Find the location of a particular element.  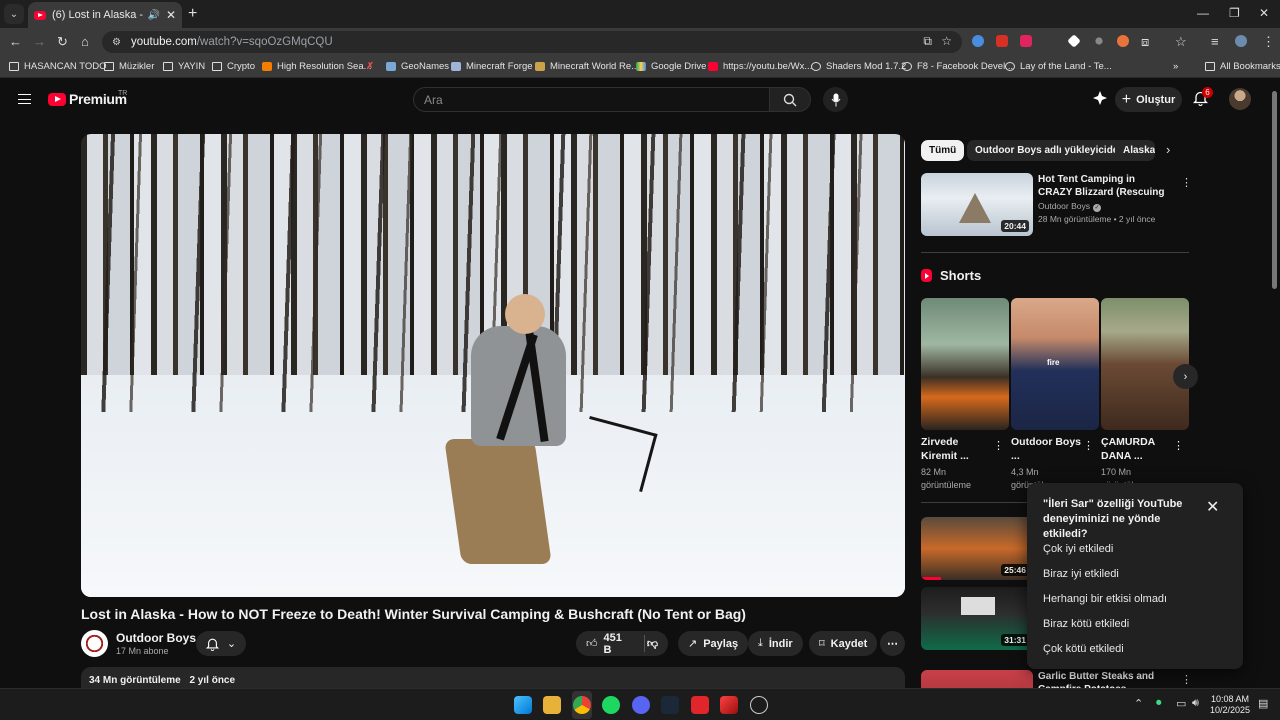

volume-icon: 🔊︎ is located at coordinates (1195, 703).